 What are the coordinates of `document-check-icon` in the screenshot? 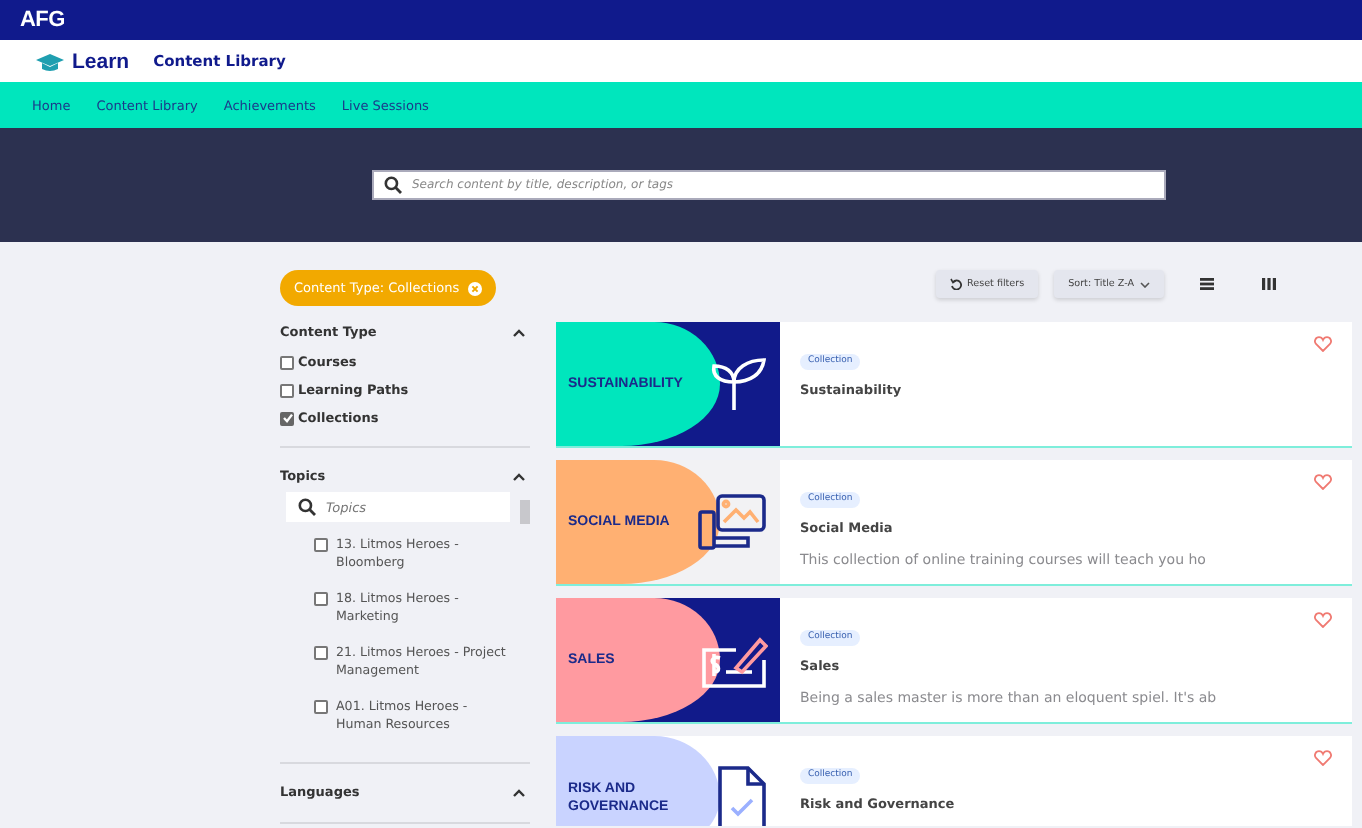 It's located at (742, 796).